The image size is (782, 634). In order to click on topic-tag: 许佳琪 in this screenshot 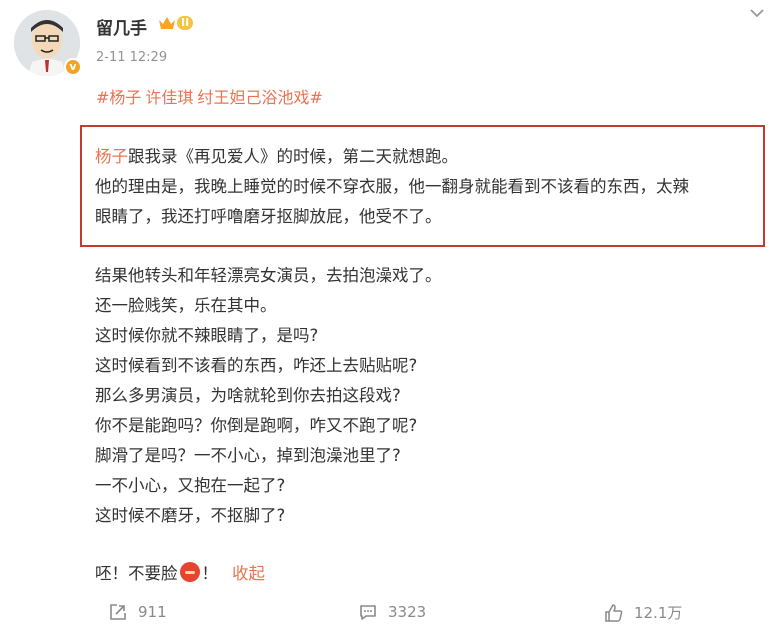, I will do `click(169, 97)`.